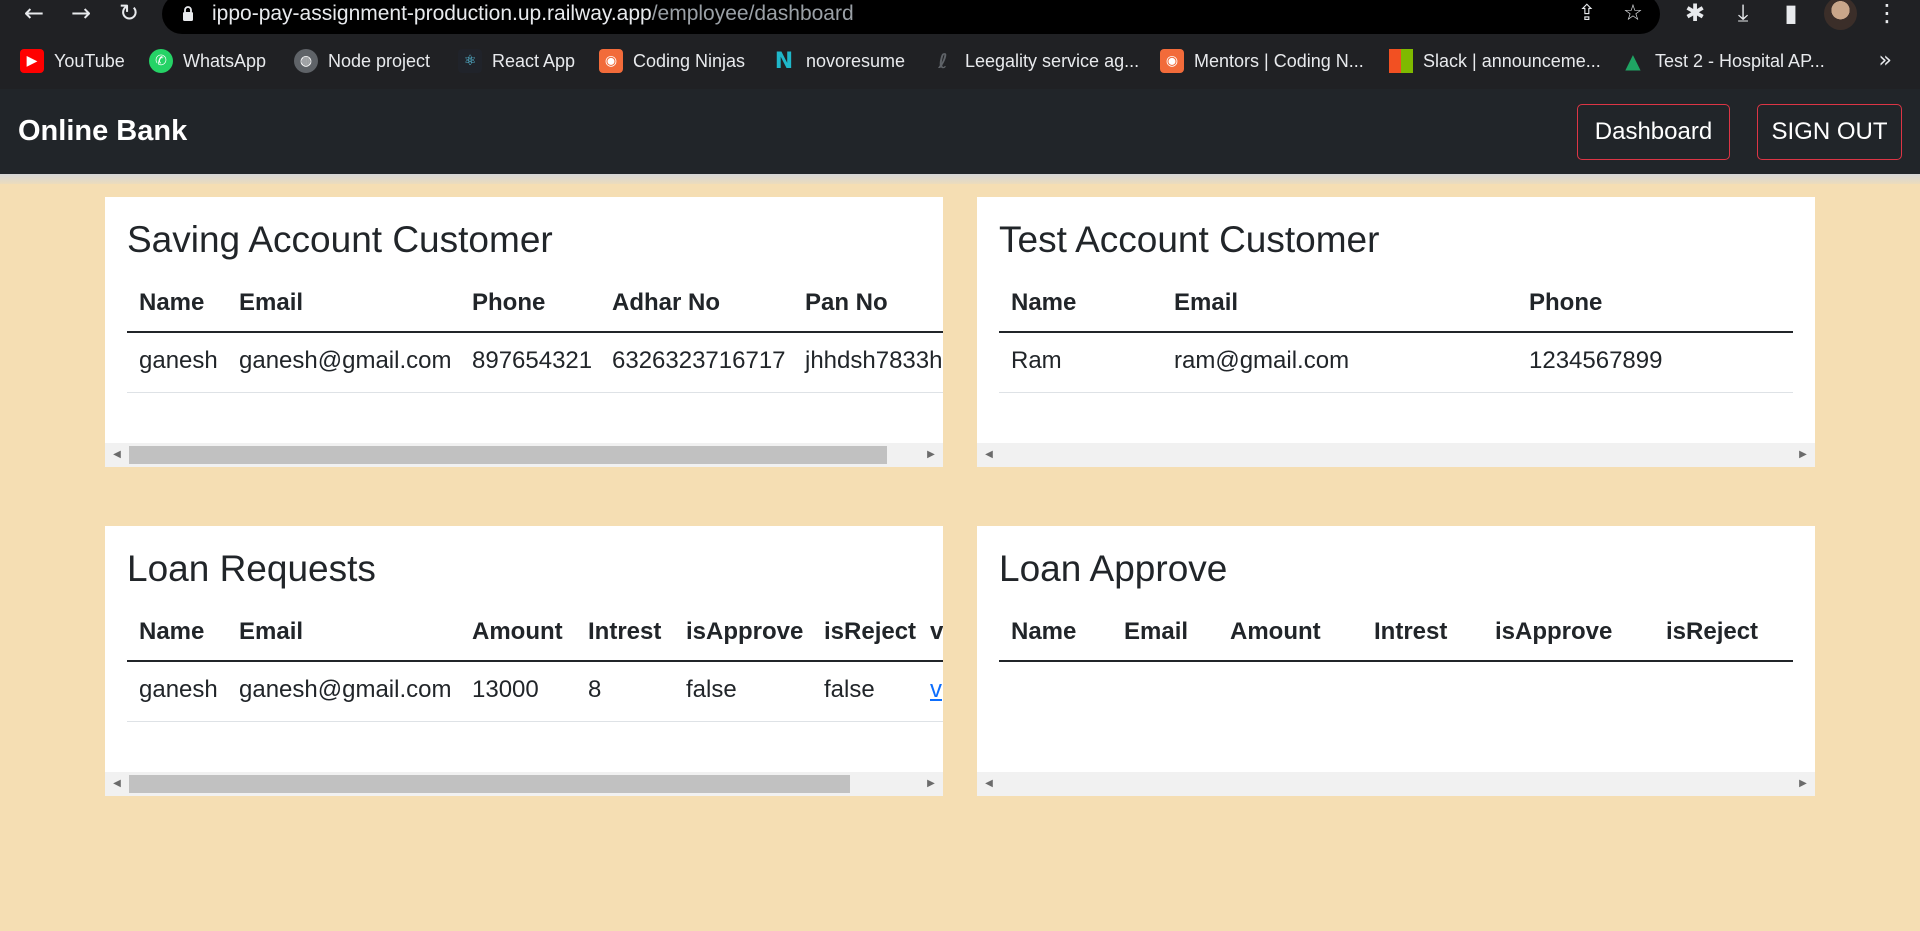 The height and width of the screenshot is (931, 1920). What do you see at coordinates (470, 61) in the screenshot?
I see `react-icon: ⚛` at bounding box center [470, 61].